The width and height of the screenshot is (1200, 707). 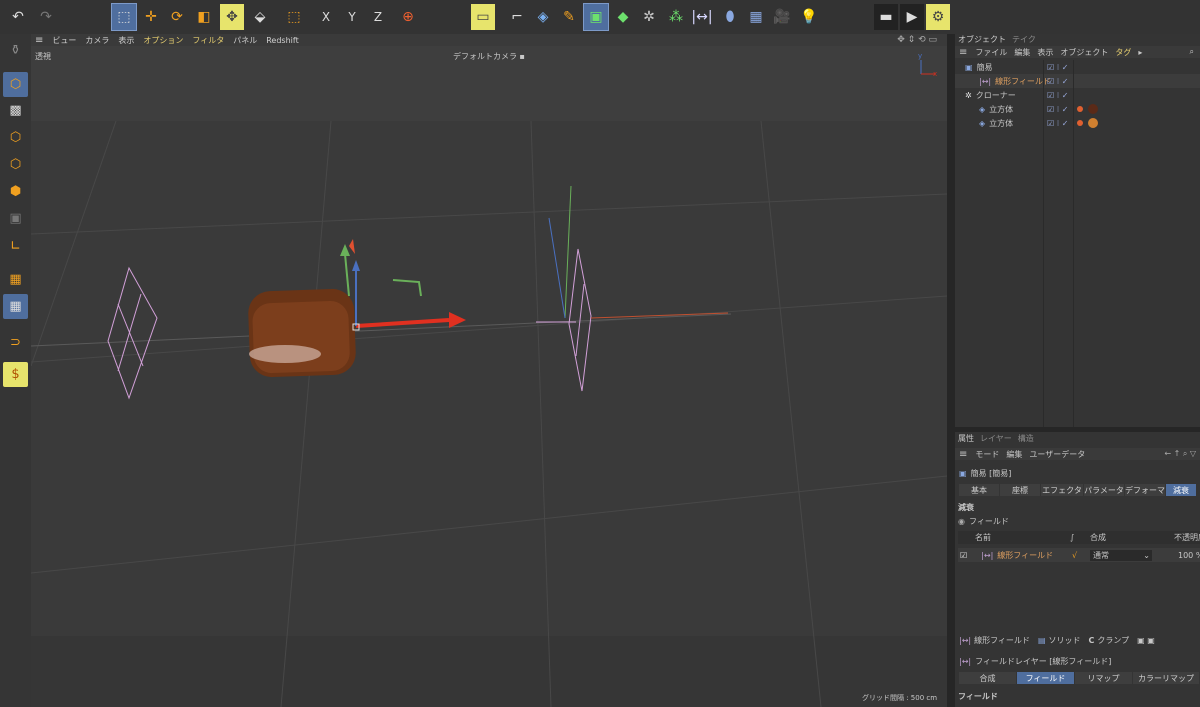 I want to click on spline-icon: ⌐, so click(x=517, y=17).